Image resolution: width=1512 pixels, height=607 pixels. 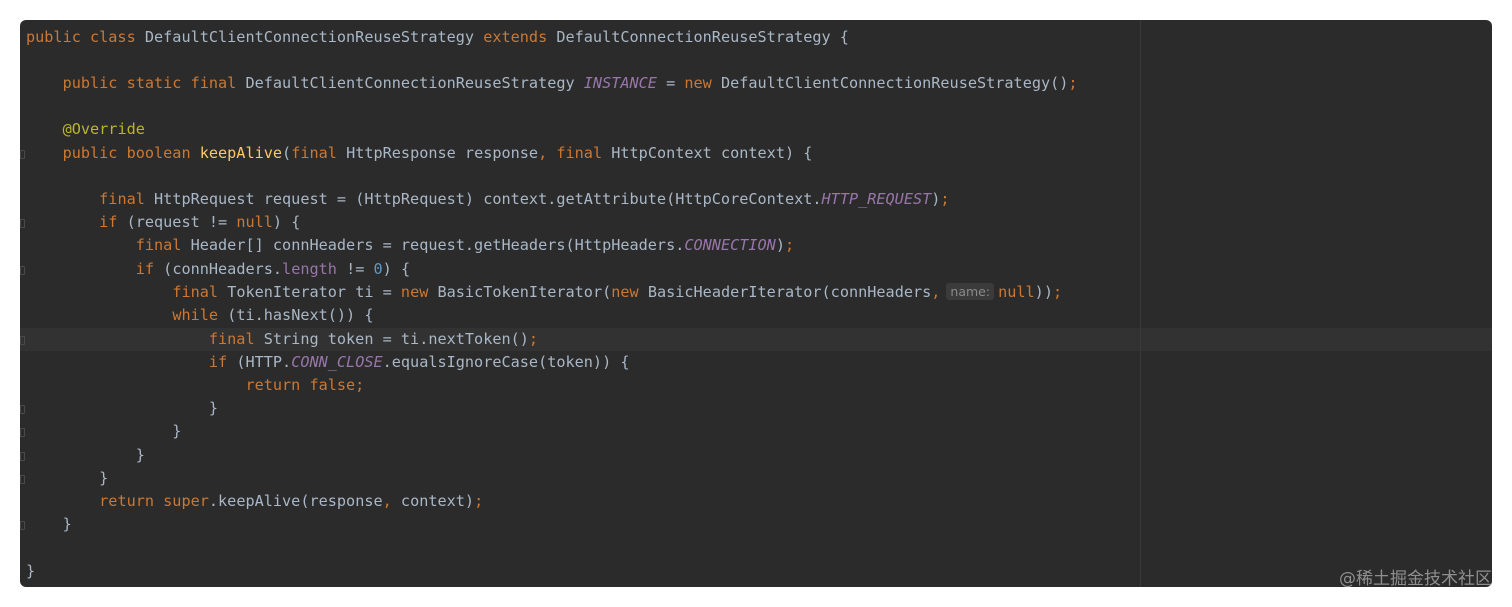 What do you see at coordinates (314, 292) in the screenshot?
I see `code-token: TokenIterator ti =` at bounding box center [314, 292].